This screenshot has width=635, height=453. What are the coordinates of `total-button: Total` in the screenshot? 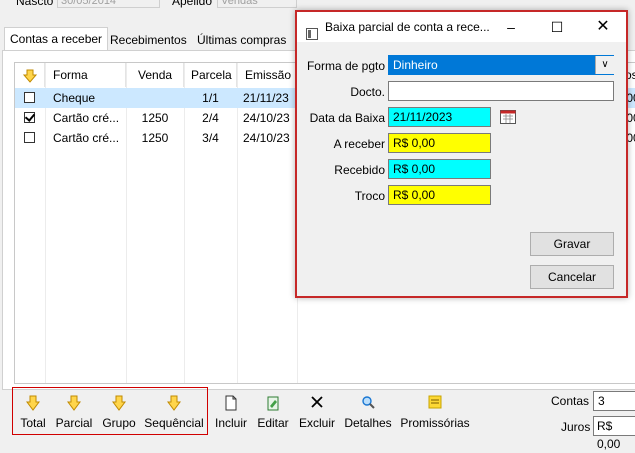 It's located at (33, 415).